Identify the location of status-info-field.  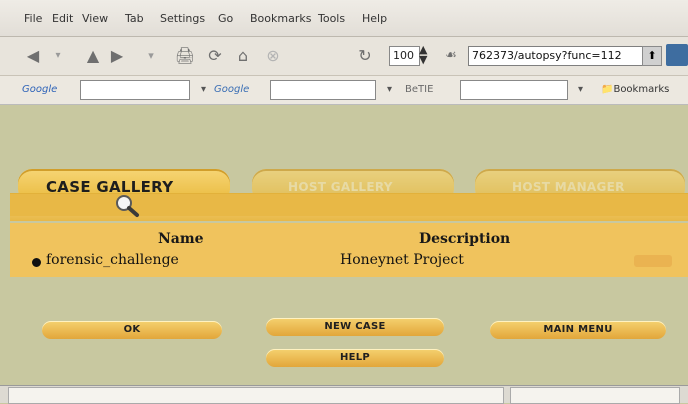
(595, 395).